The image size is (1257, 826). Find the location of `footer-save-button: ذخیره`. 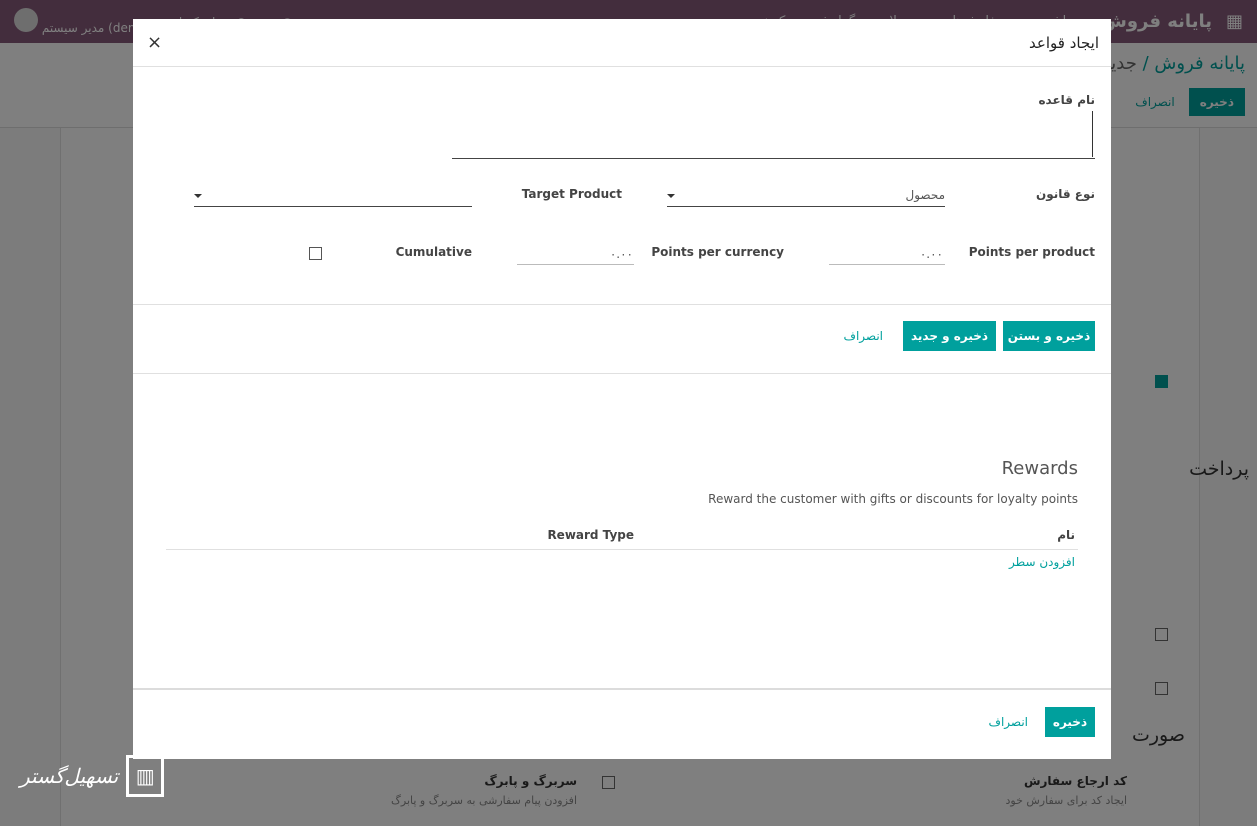

footer-save-button: ذخیره is located at coordinates (1070, 722).